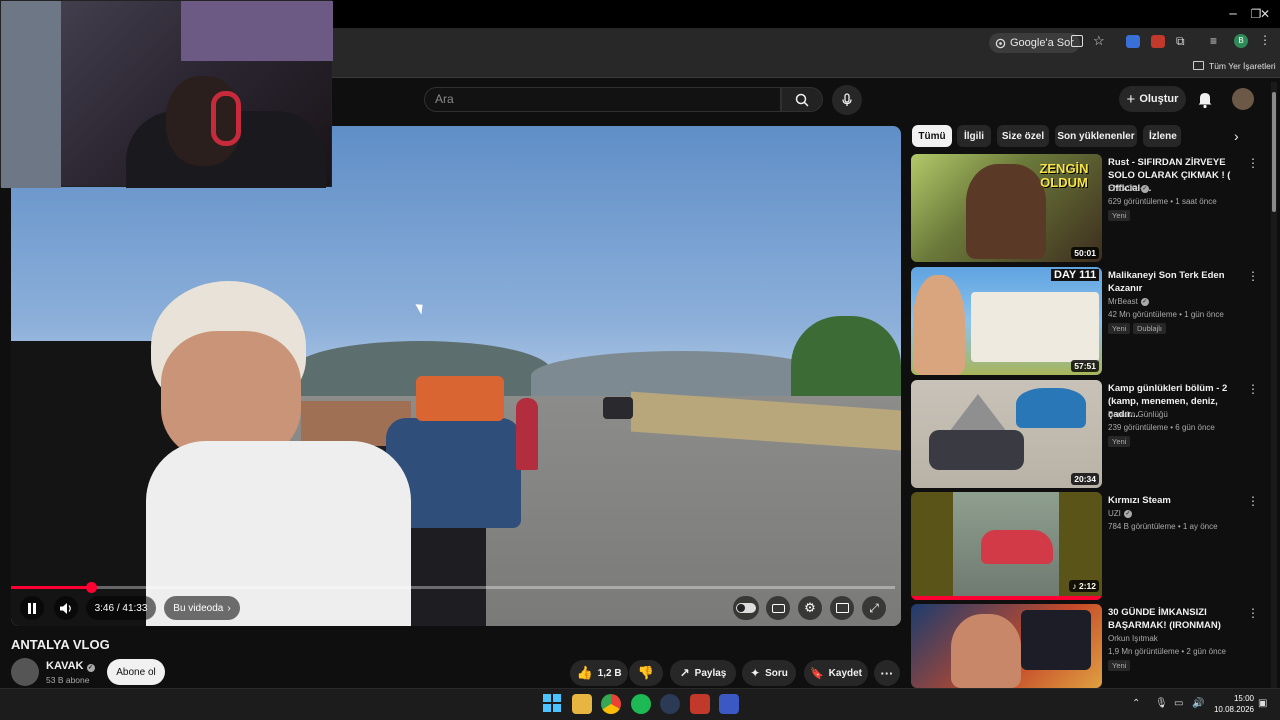 The width and height of the screenshot is (1280, 720). What do you see at coordinates (978, 413) in the screenshot?
I see `thumbnail-tent-gray` at bounding box center [978, 413].